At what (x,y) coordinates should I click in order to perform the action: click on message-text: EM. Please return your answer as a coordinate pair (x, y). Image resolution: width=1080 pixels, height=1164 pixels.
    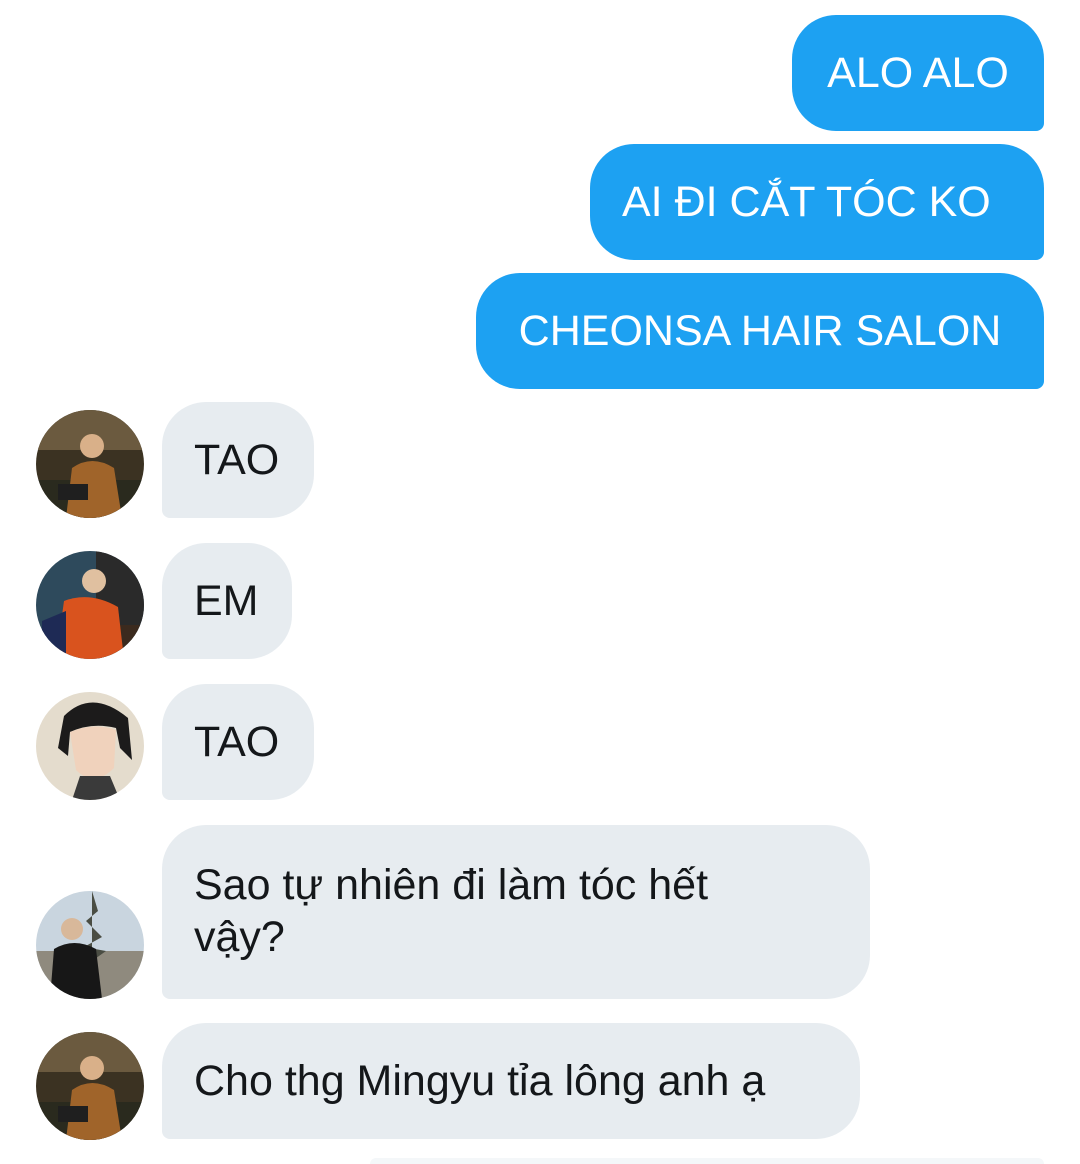
    Looking at the image, I should click on (226, 601).